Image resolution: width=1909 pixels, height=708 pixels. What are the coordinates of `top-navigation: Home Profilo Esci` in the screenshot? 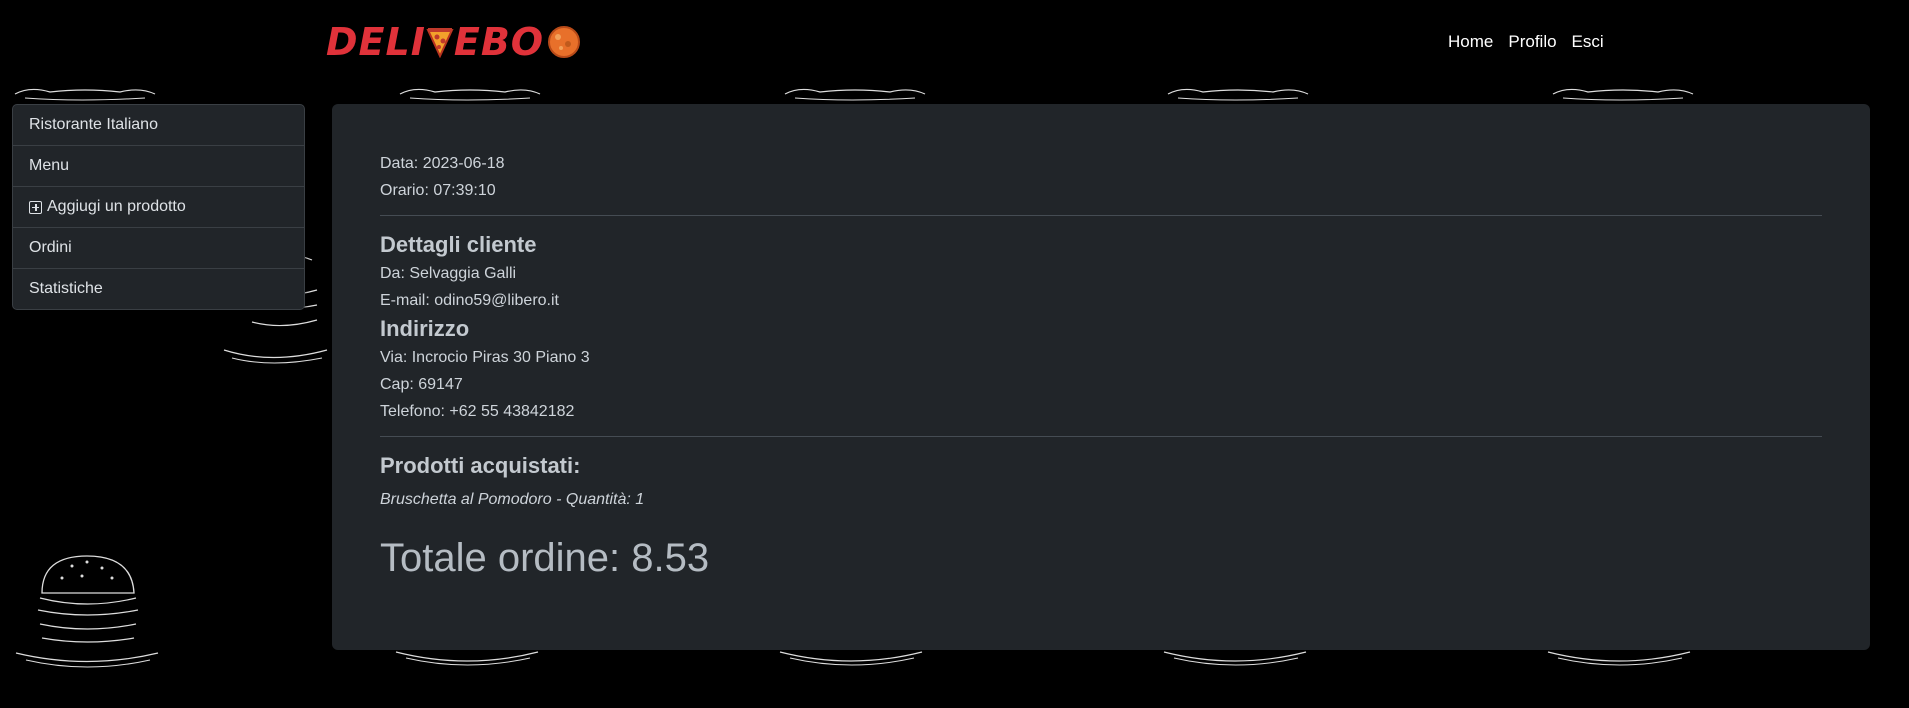 It's located at (1526, 42).